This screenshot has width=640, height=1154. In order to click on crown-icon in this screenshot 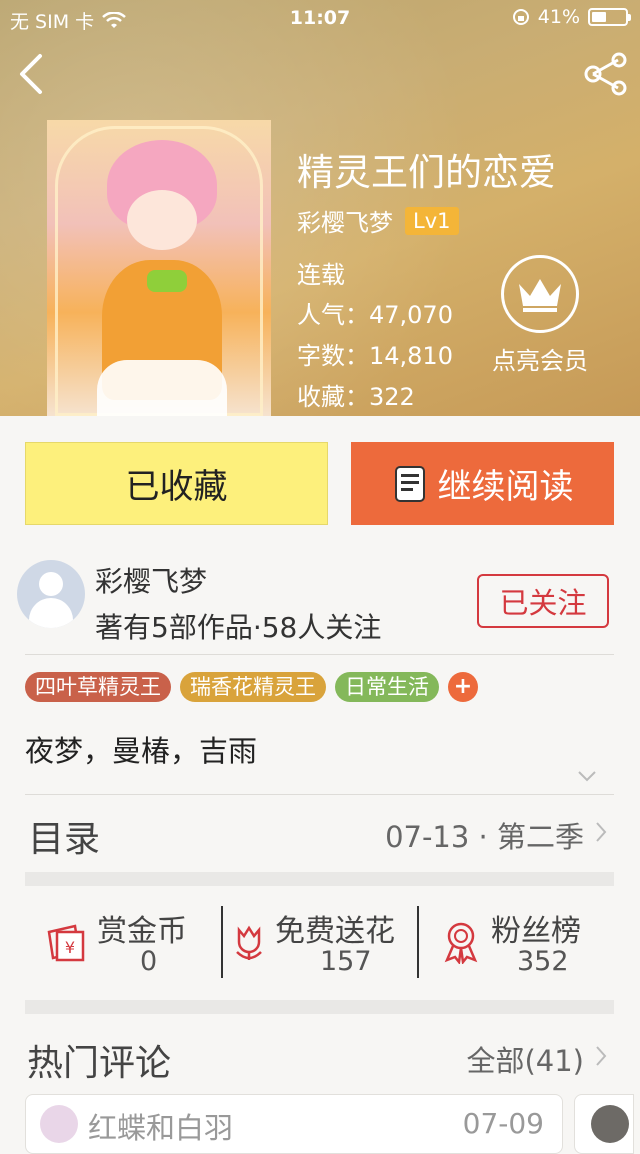, I will do `click(540, 295)`.